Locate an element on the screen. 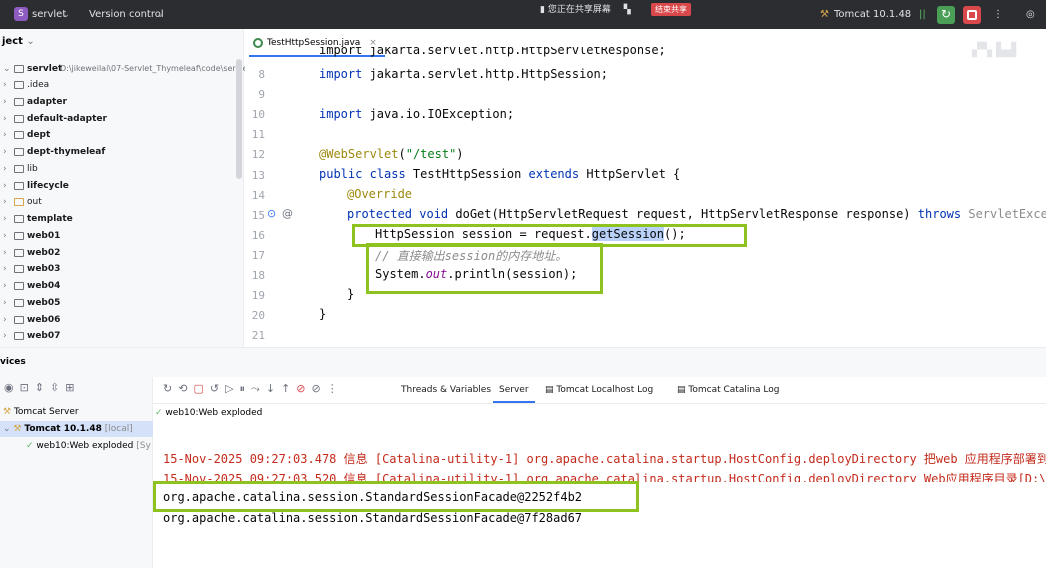 The height and width of the screenshot is (568, 1046). stop-share-button: 结束共享 is located at coordinates (671, 9).